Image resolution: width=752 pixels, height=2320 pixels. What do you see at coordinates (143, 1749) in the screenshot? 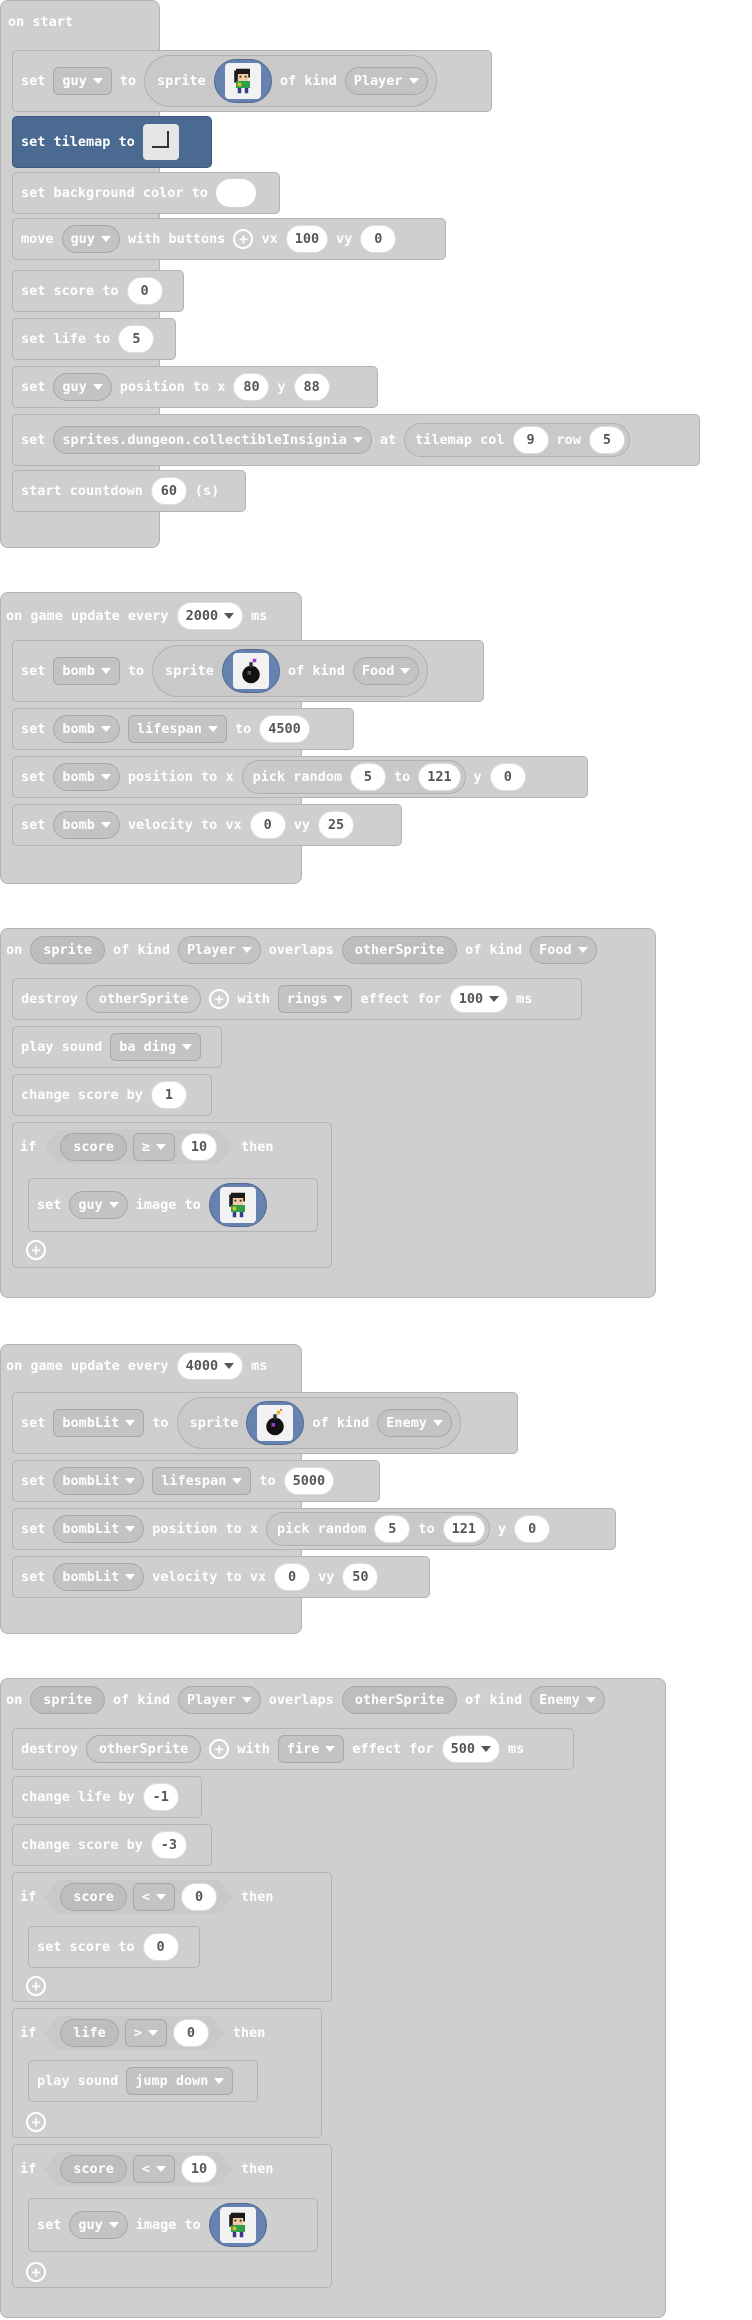
I see `other-sprite-variable: otherSprite` at bounding box center [143, 1749].